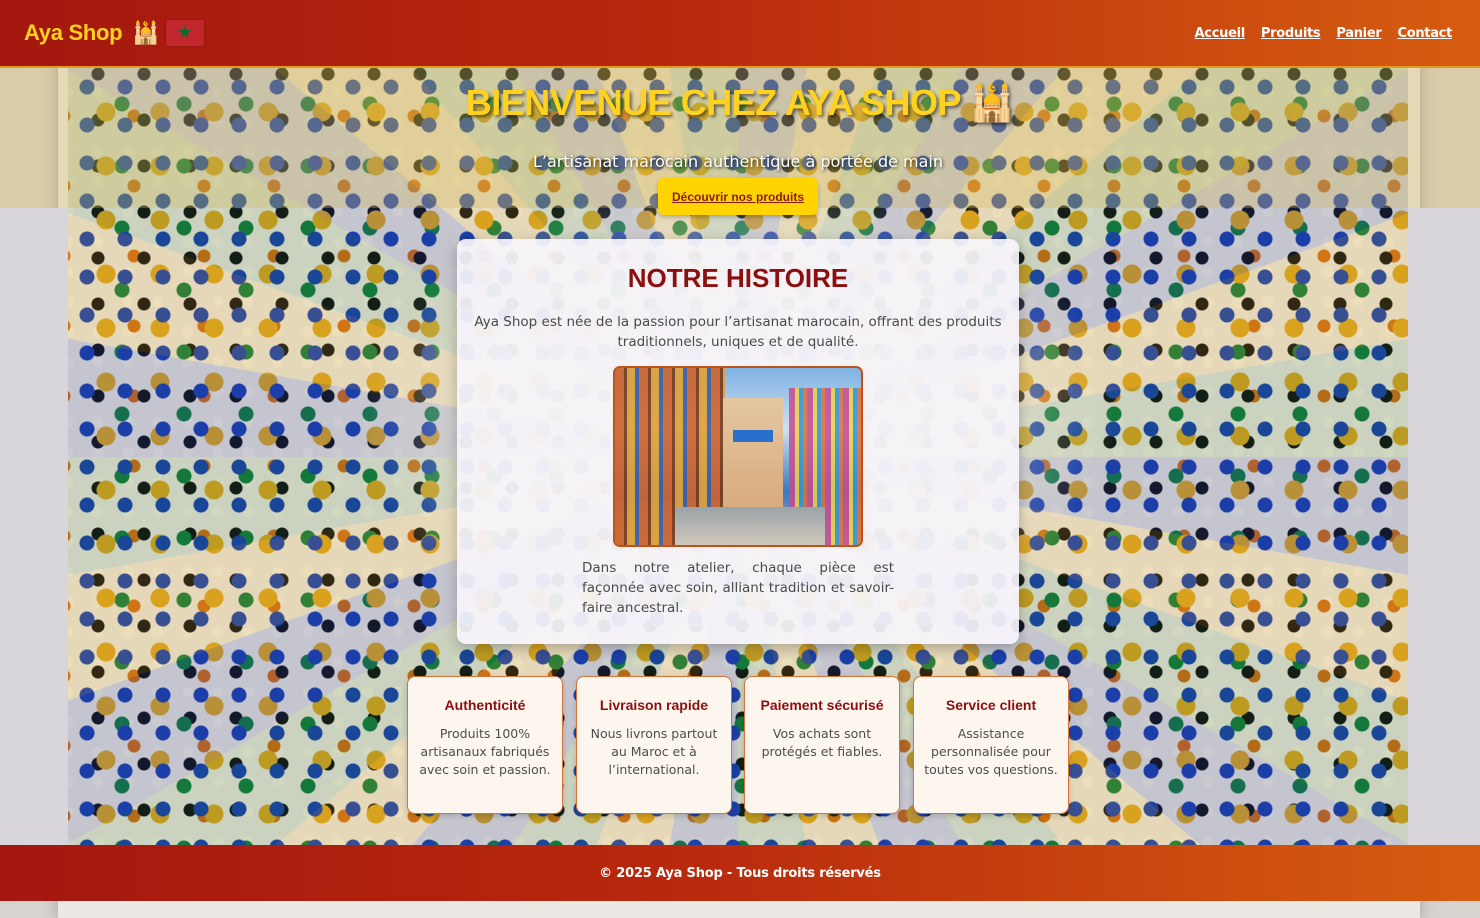  Describe the element at coordinates (1291, 33) in the screenshot. I see `nav-link-produits: Produits` at that location.